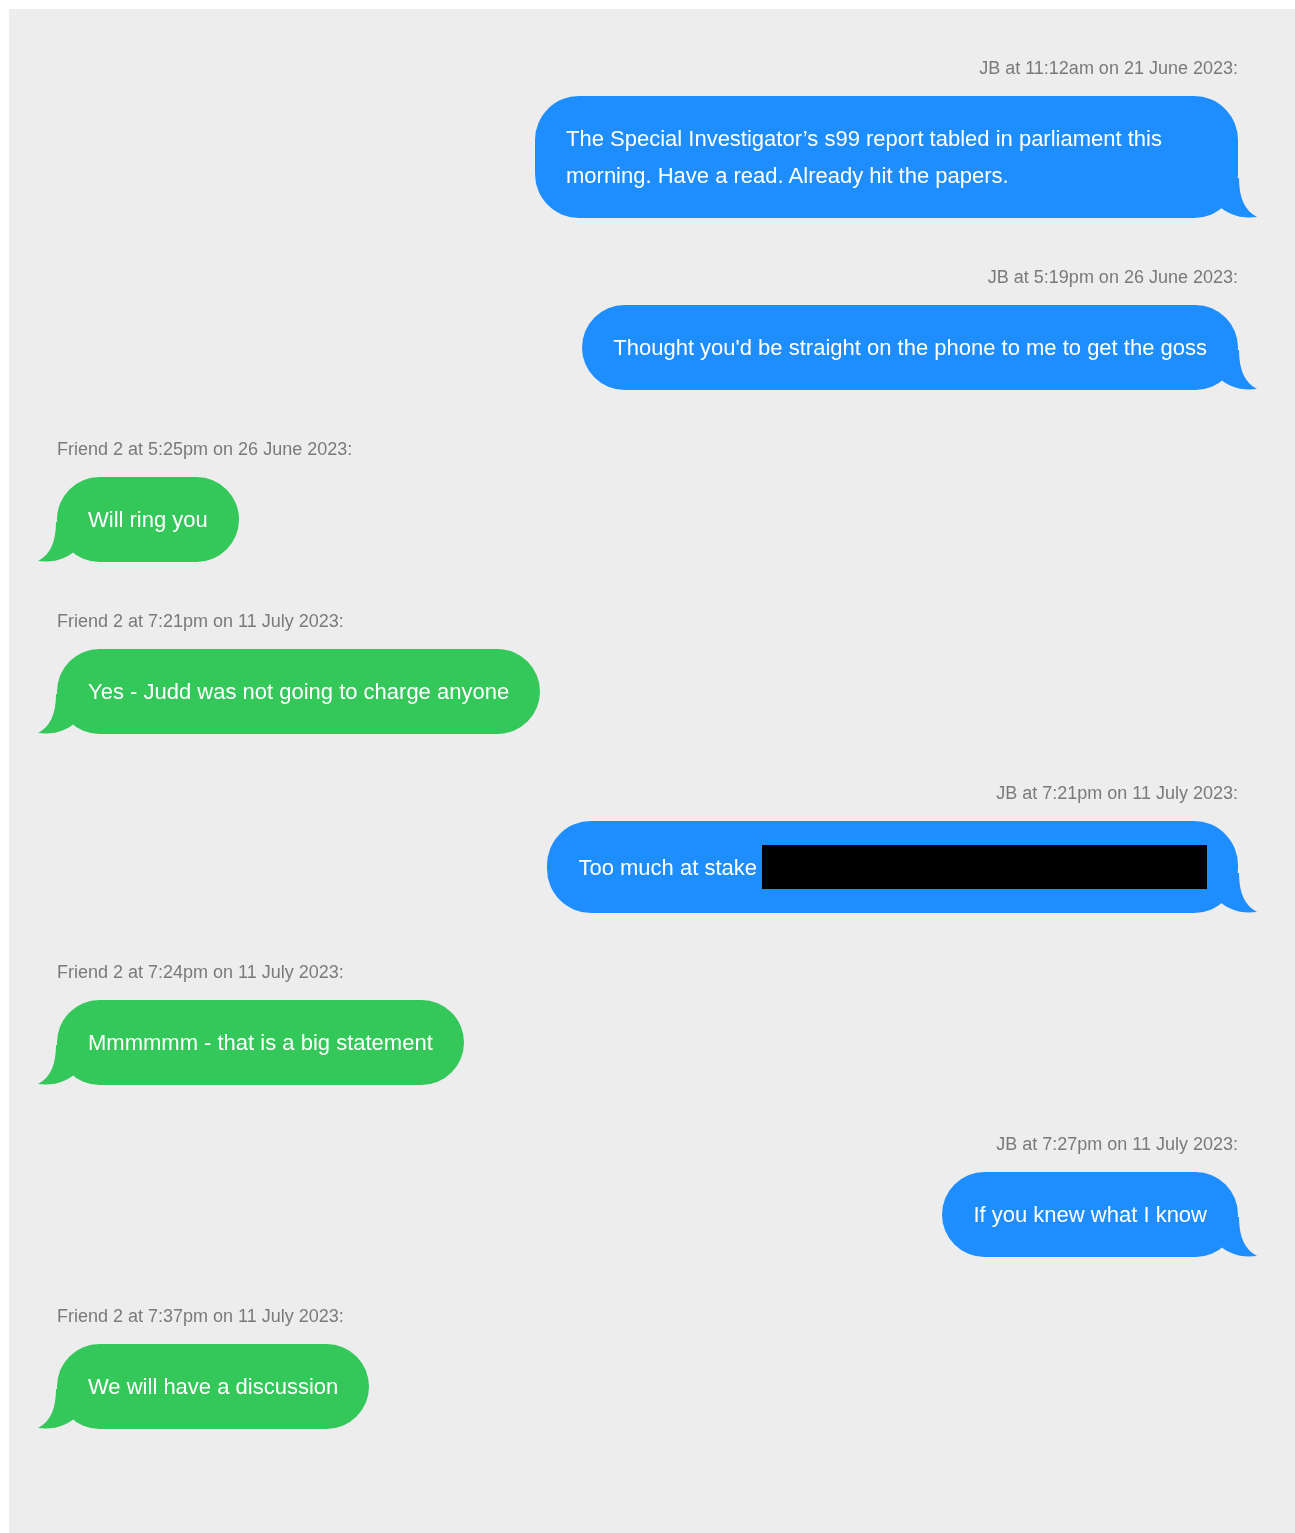 The height and width of the screenshot is (1533, 1295). What do you see at coordinates (200, 1316) in the screenshot?
I see `message-sender-time: Friend 2 at 7:37pm on 11 July 2023:` at bounding box center [200, 1316].